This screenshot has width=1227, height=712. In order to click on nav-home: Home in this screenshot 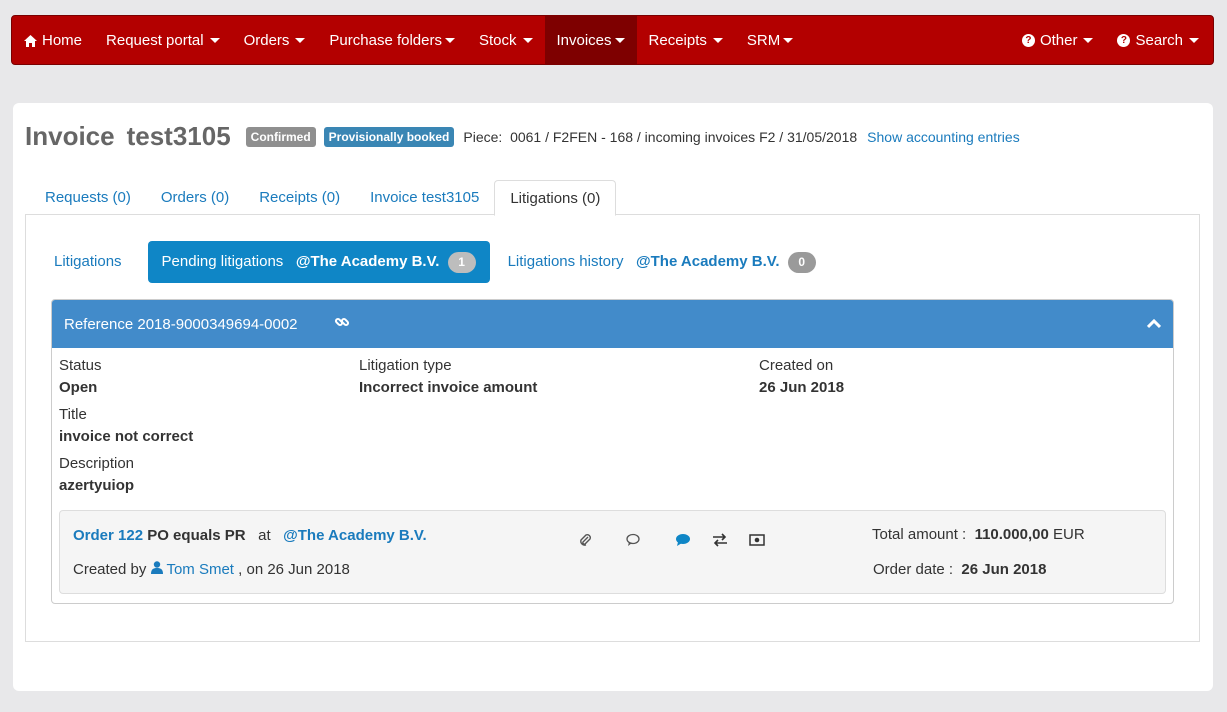, I will do `click(53, 40)`.